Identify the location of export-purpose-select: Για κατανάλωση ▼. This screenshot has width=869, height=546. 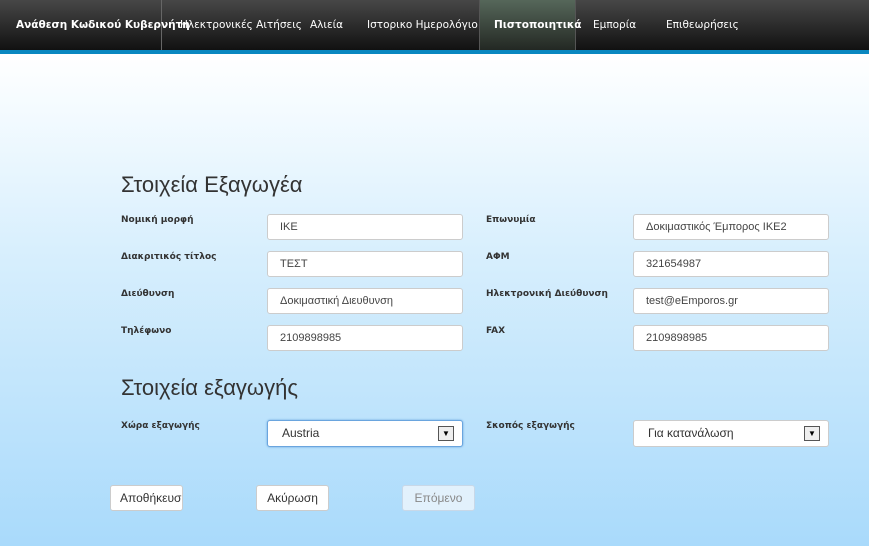
(731, 433).